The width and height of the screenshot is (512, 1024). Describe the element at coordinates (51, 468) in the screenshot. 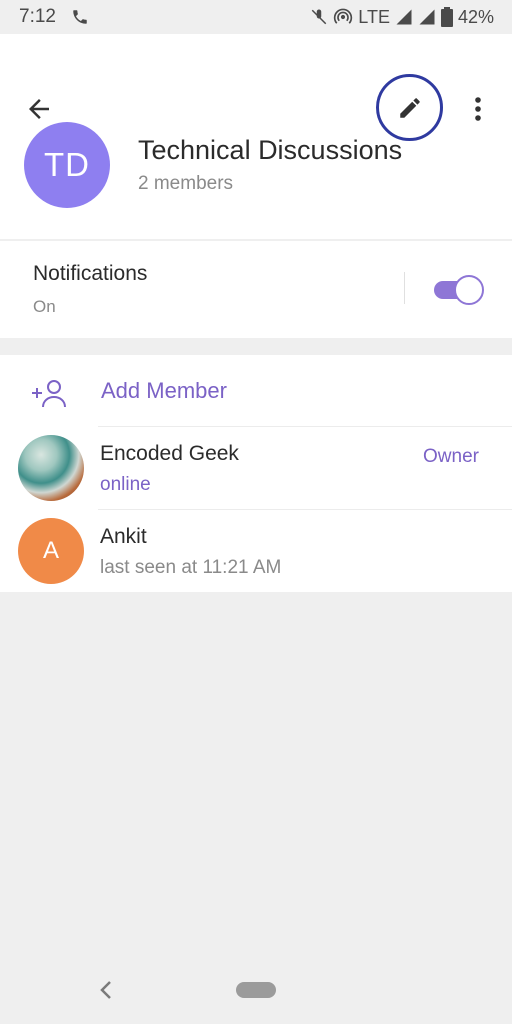

I see `avatar` at that location.